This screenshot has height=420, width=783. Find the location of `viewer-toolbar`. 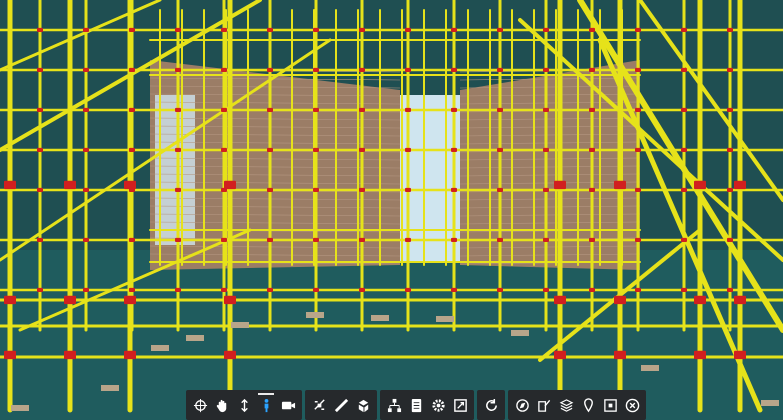

viewer-toolbar is located at coordinates (416, 405).